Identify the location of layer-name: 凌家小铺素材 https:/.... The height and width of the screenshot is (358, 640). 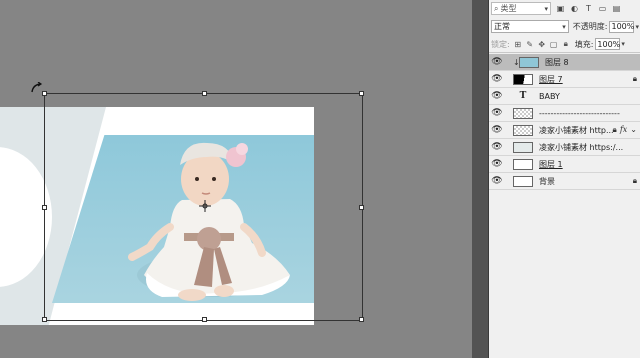
(581, 147).